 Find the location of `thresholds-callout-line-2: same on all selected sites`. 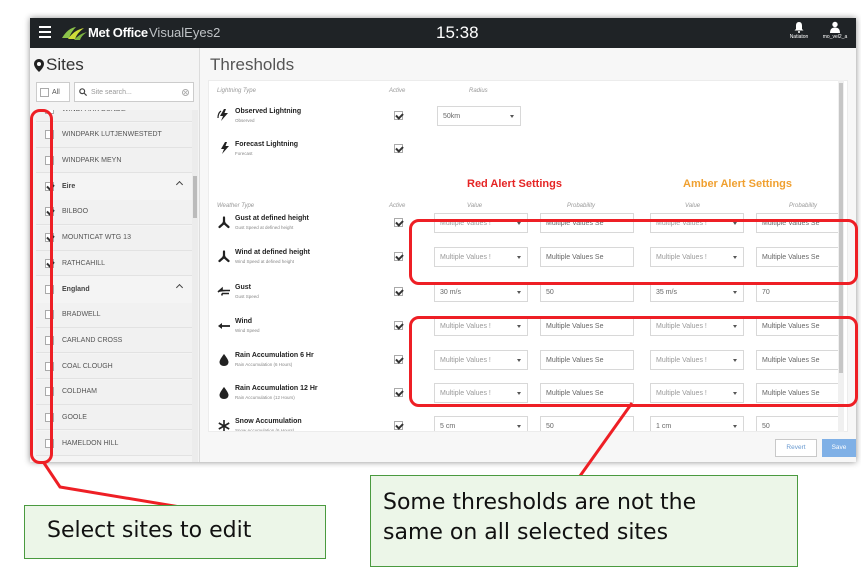

thresholds-callout-line-2: same on all selected sites is located at coordinates (526, 532).